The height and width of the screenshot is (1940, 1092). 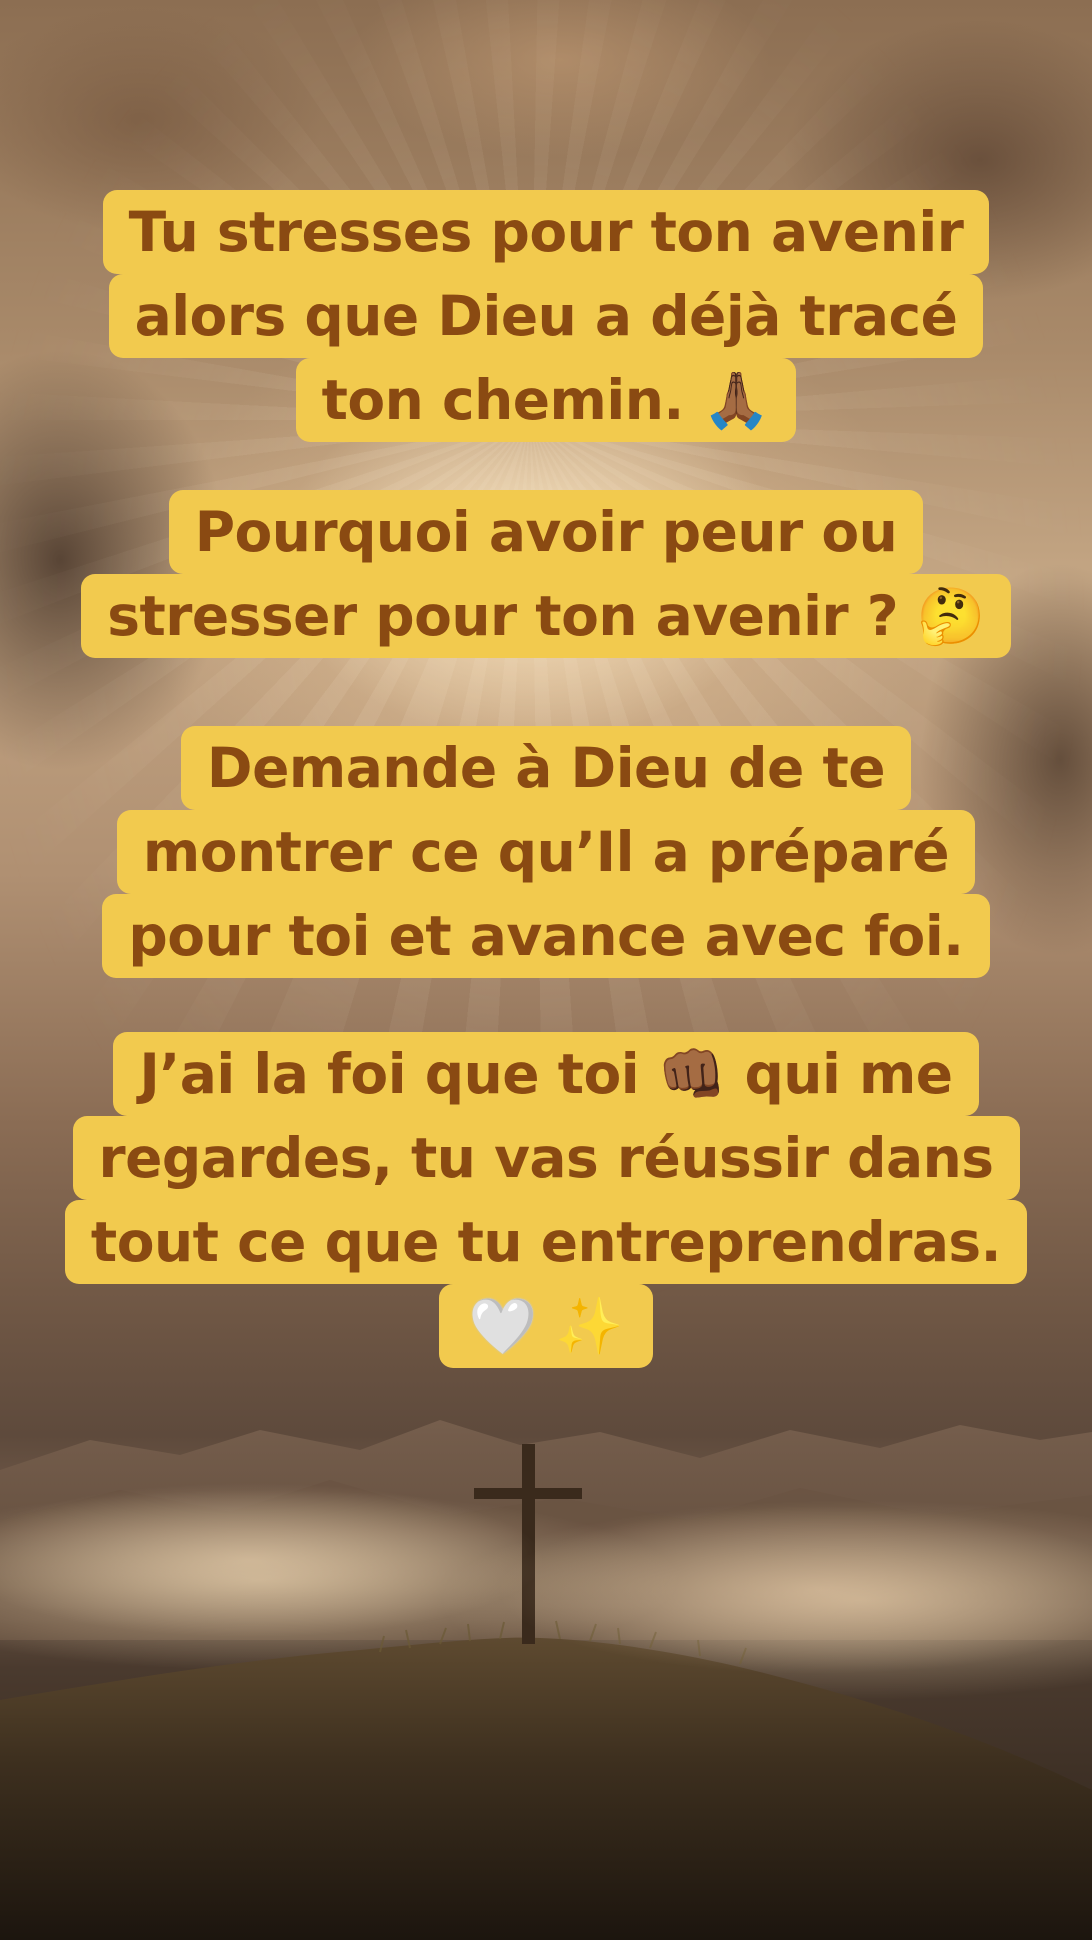 I want to click on caption-line: J’ai la foi que toi 👊🏾 qui me, so click(x=546, y=1074).